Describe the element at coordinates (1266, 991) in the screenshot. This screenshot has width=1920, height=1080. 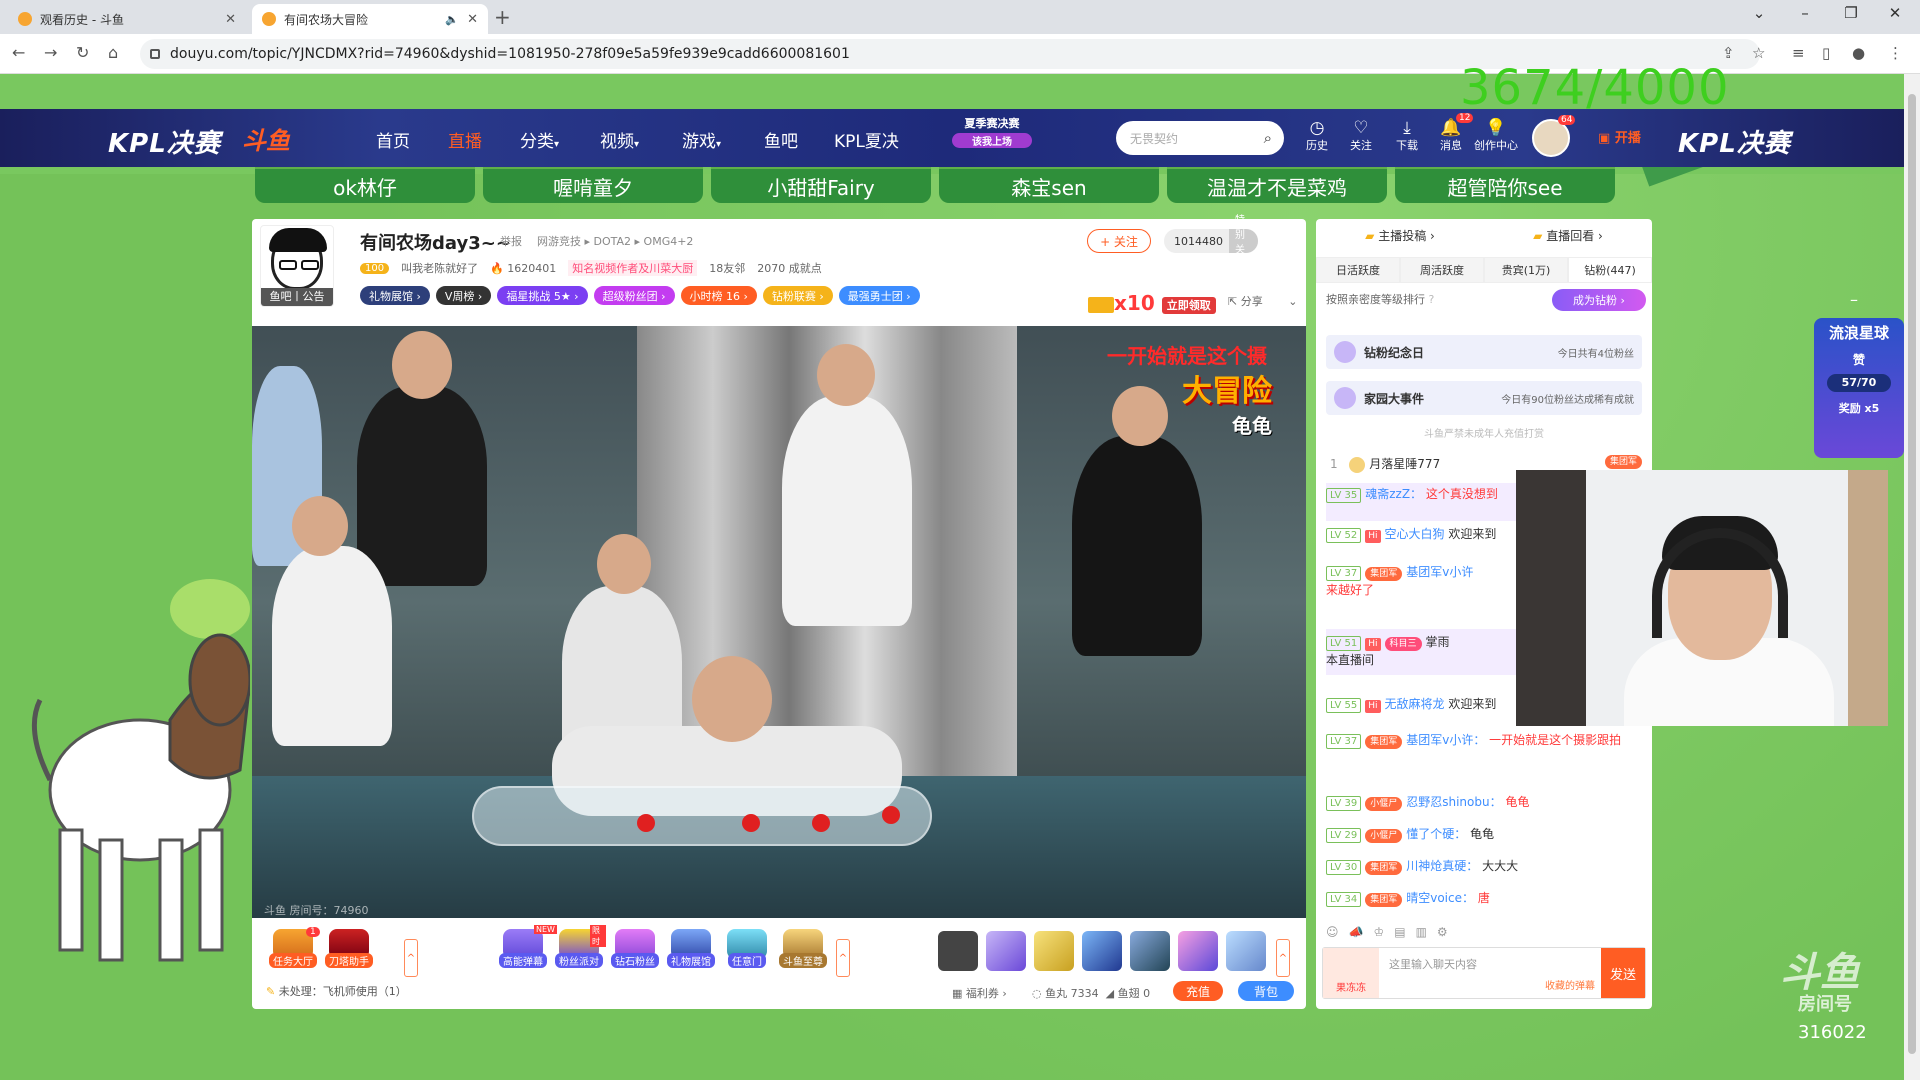
I see `backpack-button: 背包` at that location.